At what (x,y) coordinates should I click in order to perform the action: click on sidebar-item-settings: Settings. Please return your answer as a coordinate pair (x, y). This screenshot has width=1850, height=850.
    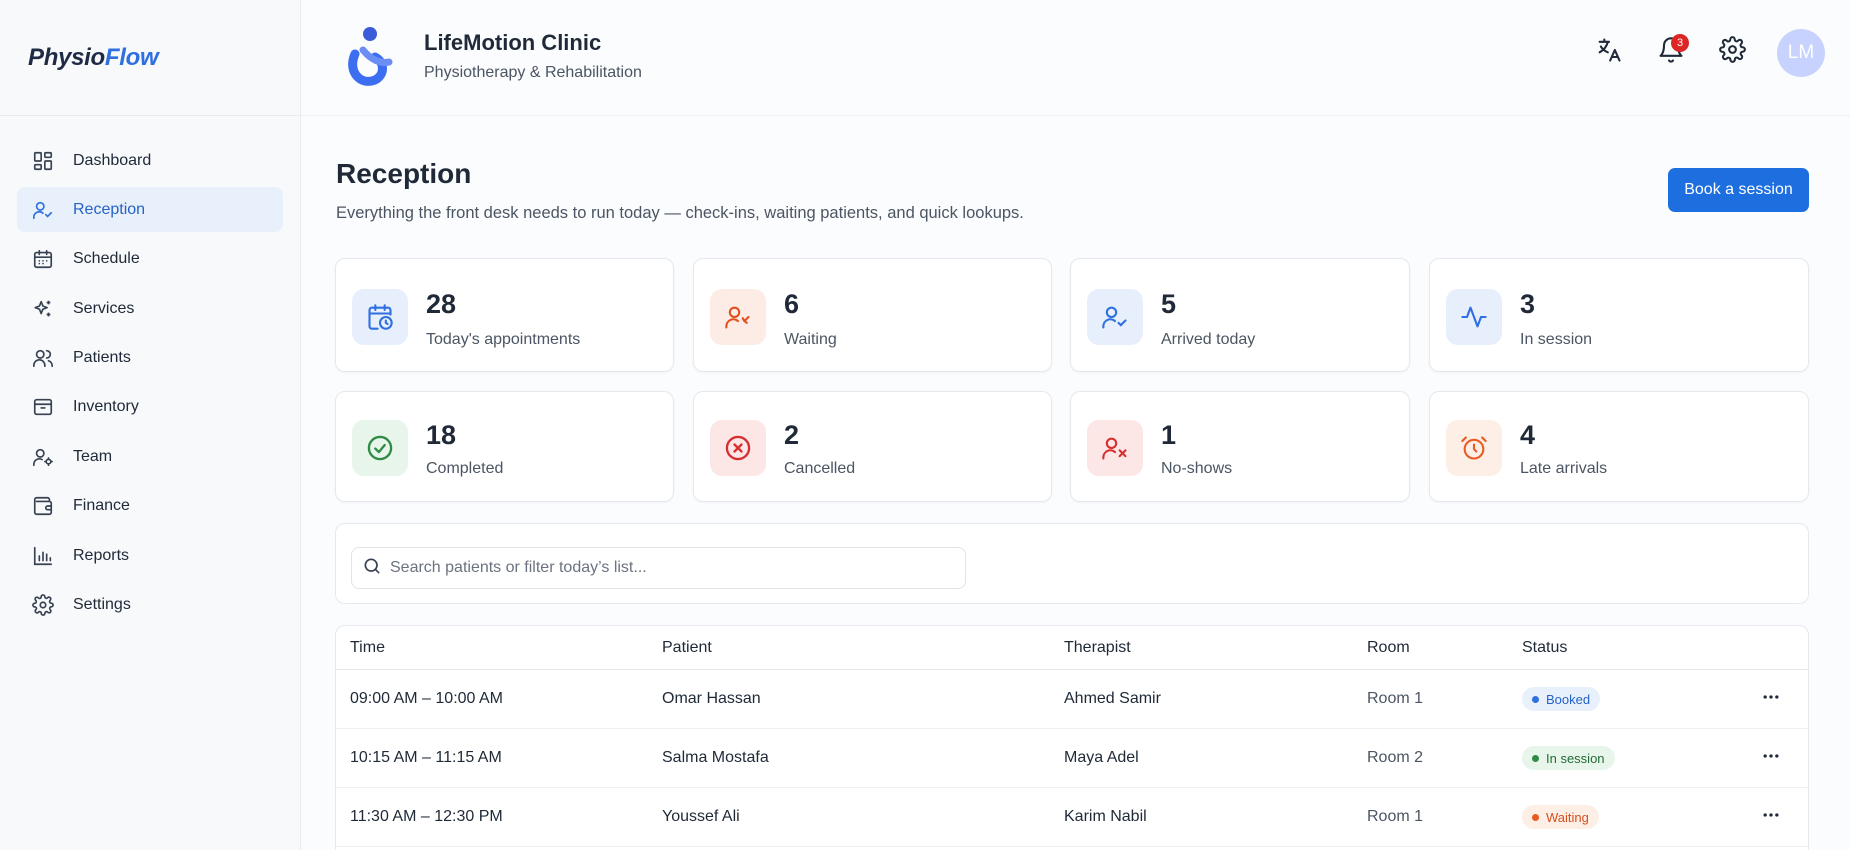
    Looking at the image, I should click on (150, 605).